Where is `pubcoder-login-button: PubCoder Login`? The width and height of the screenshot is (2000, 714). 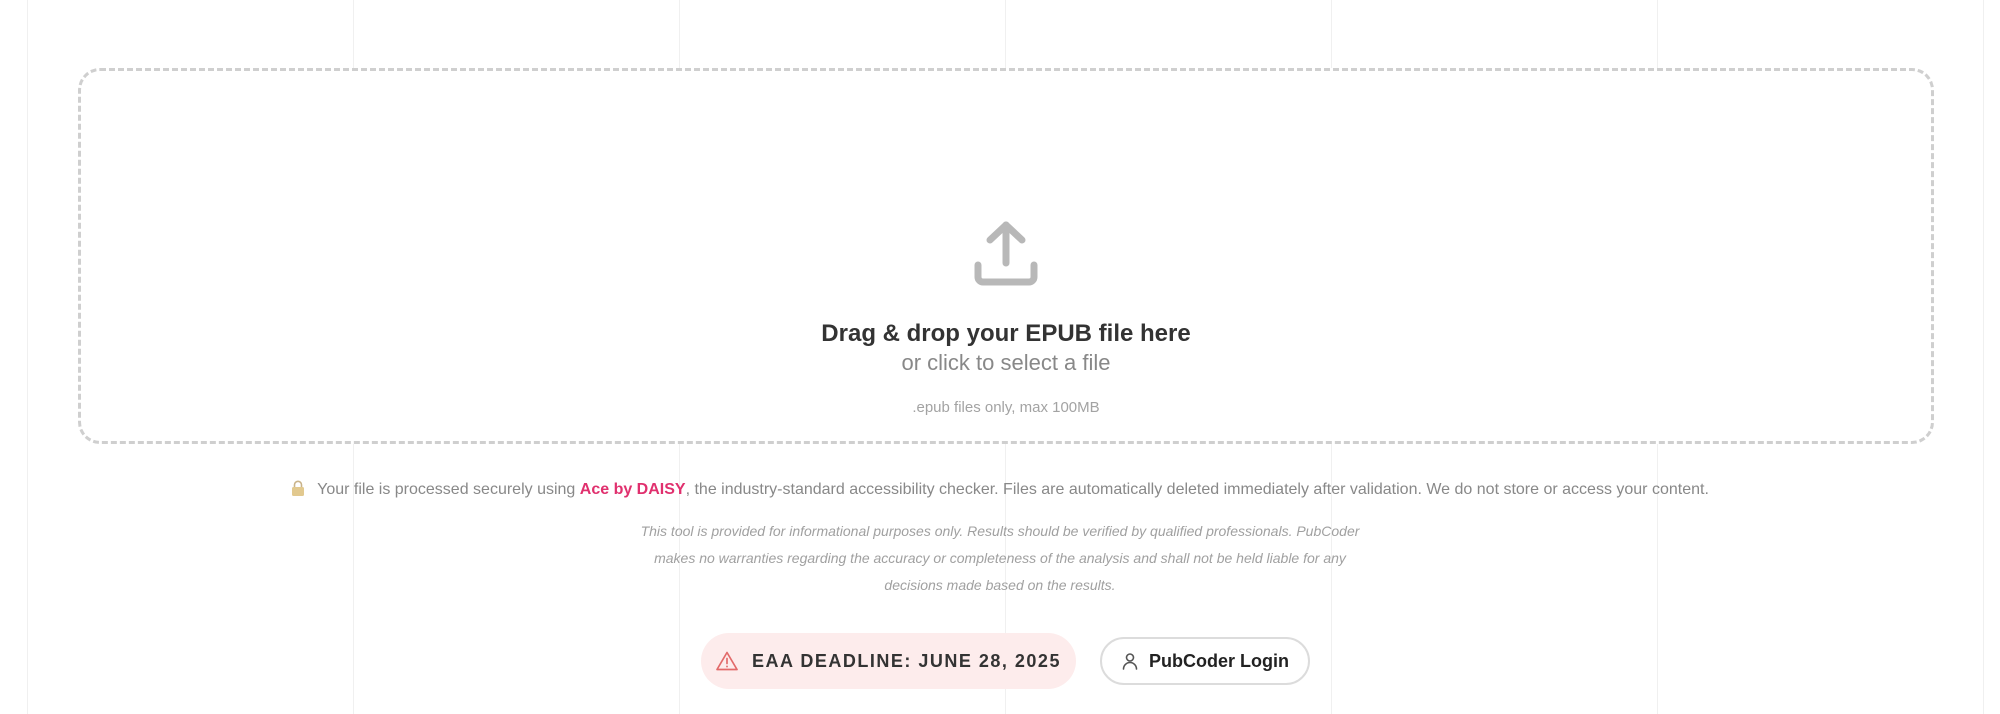
pubcoder-login-button: PubCoder Login is located at coordinates (1205, 661).